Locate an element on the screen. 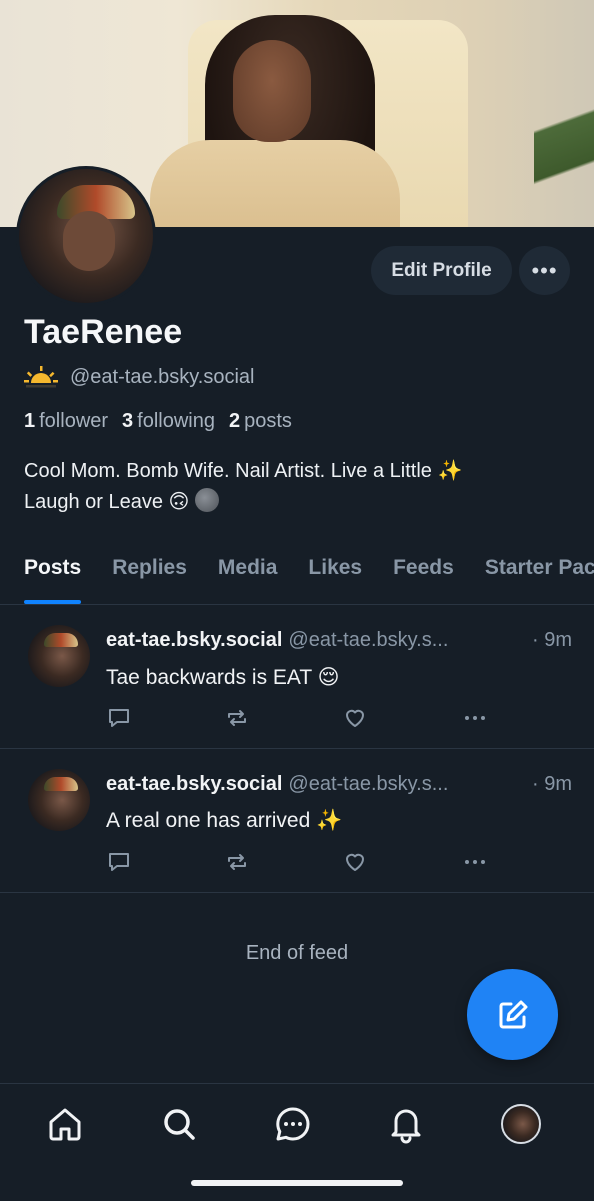  nav-notifications is located at coordinates (406, 1124).